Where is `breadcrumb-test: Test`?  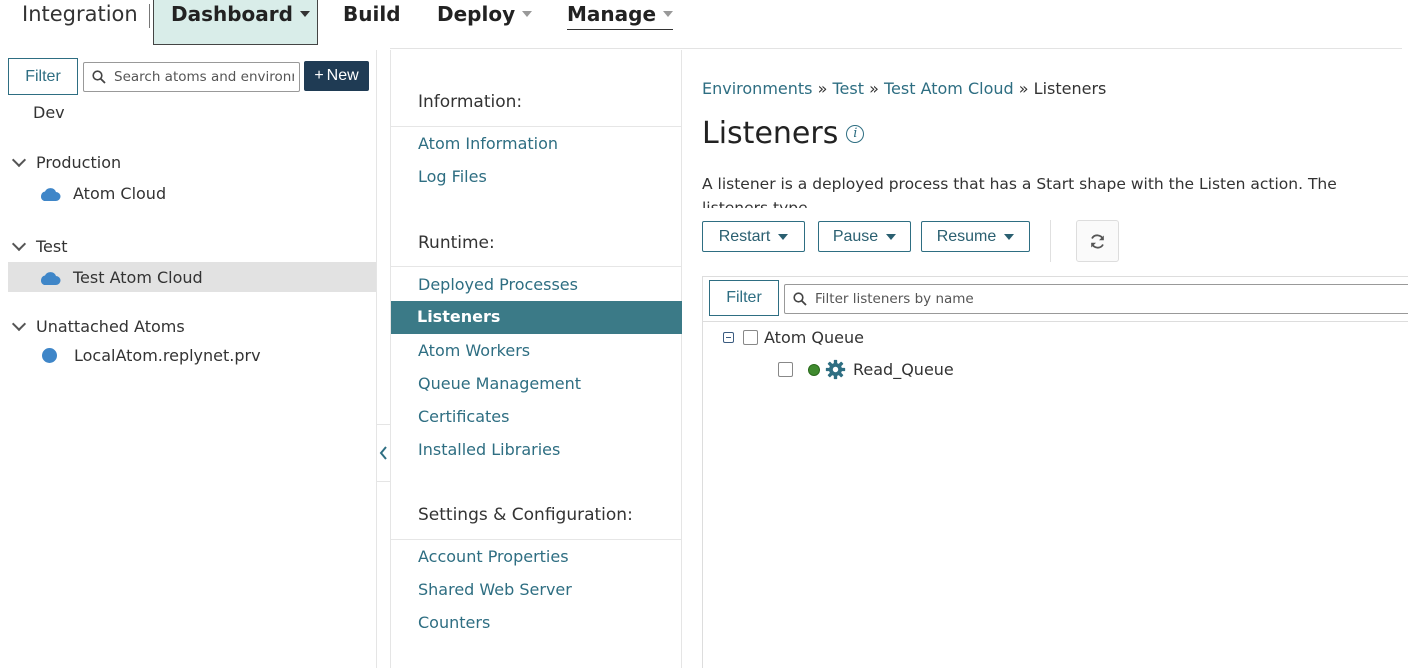 breadcrumb-test: Test is located at coordinates (848, 88).